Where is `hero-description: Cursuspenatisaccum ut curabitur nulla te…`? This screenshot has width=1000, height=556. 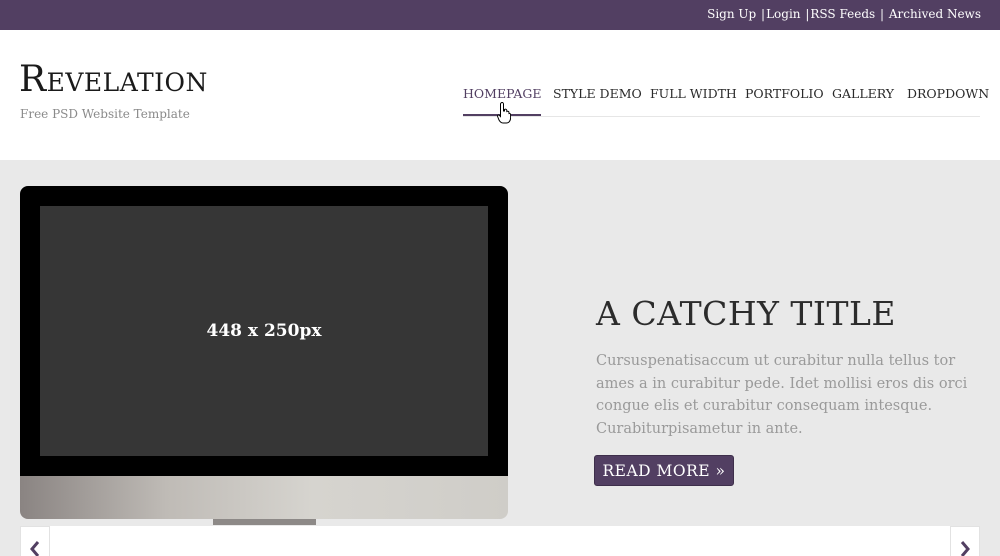 hero-description: Cursuspenatisaccum ut curabitur nulla te… is located at coordinates (782, 395).